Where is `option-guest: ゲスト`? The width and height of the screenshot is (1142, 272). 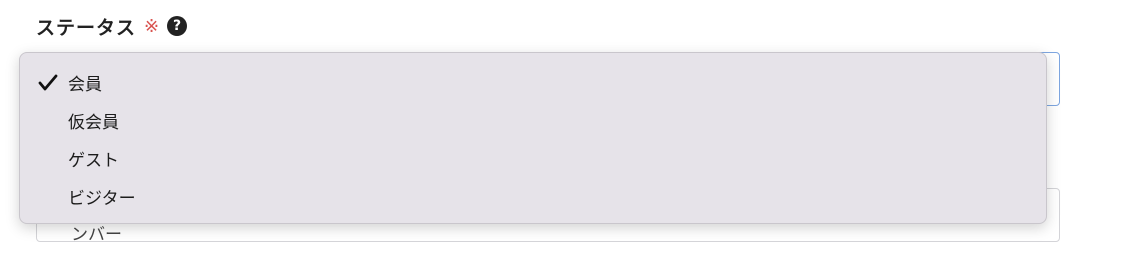 option-guest: ゲスト is located at coordinates (533, 158).